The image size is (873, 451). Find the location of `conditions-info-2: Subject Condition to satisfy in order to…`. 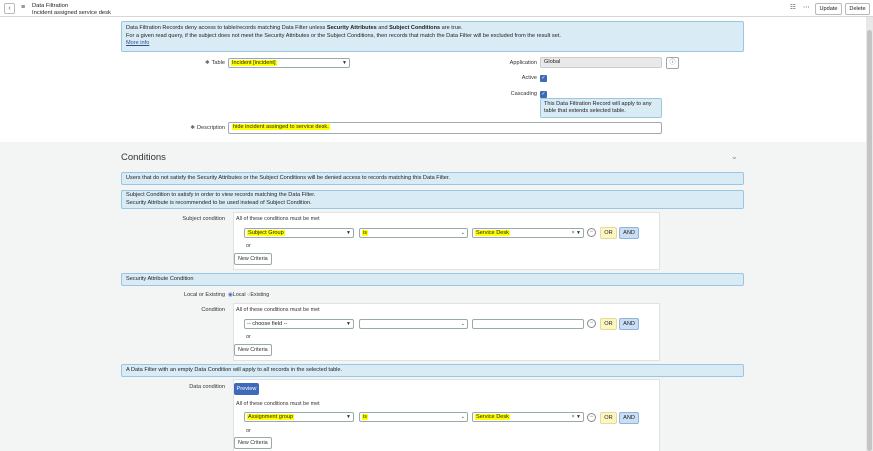

conditions-info-2: Subject Condition to satisfy in order to… is located at coordinates (432, 199).